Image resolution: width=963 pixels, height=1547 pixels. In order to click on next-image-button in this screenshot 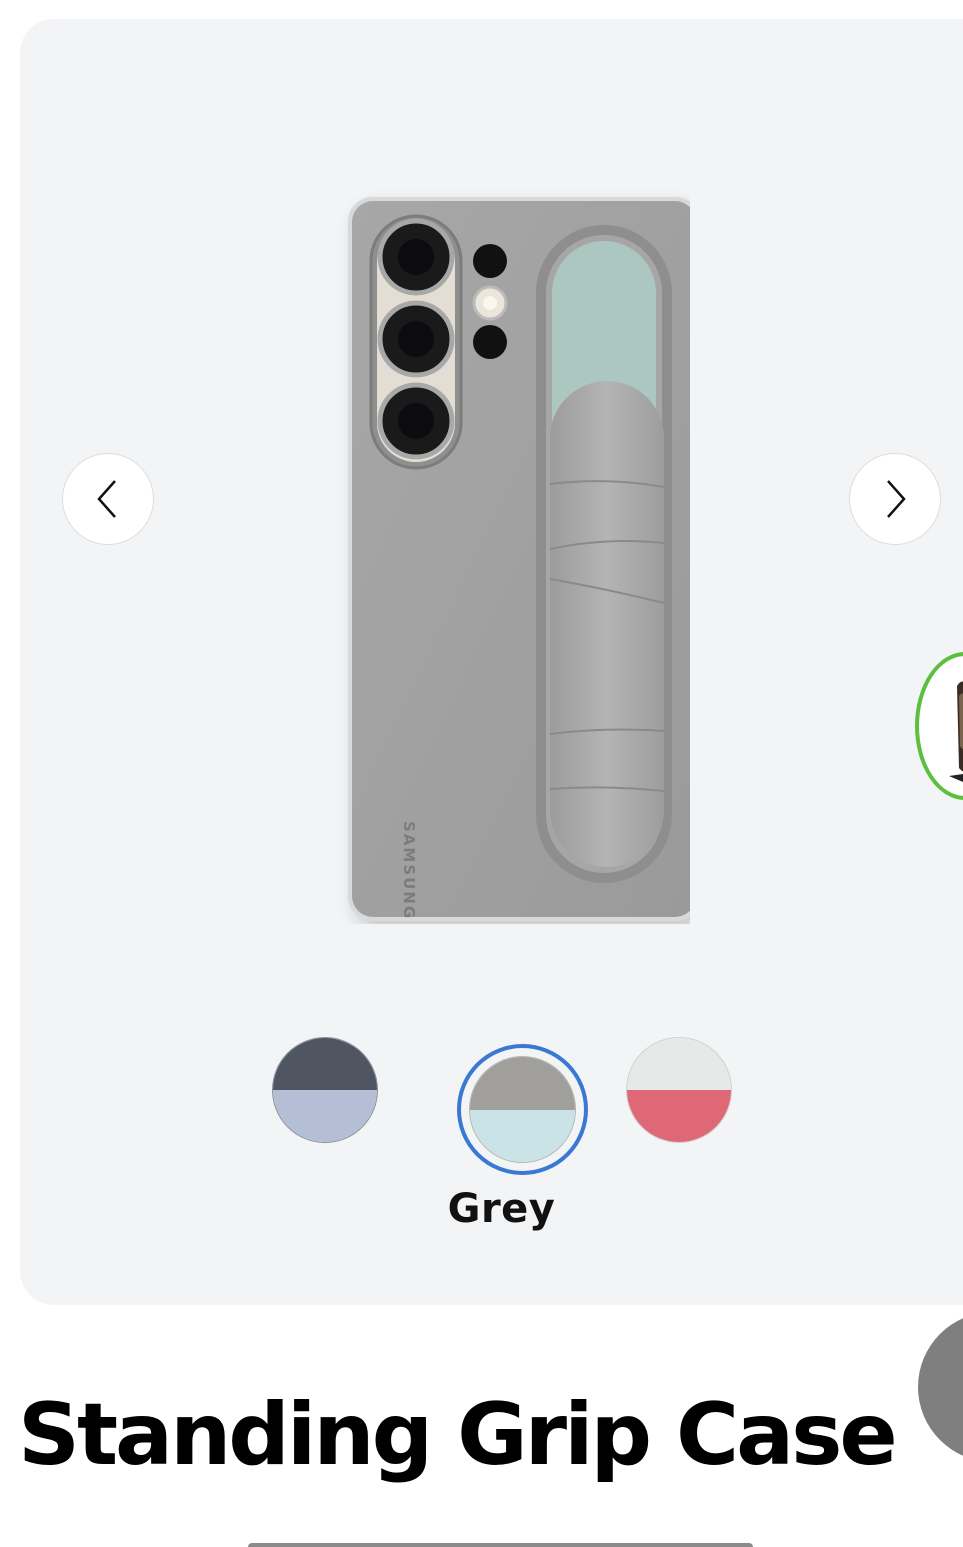, I will do `click(895, 499)`.